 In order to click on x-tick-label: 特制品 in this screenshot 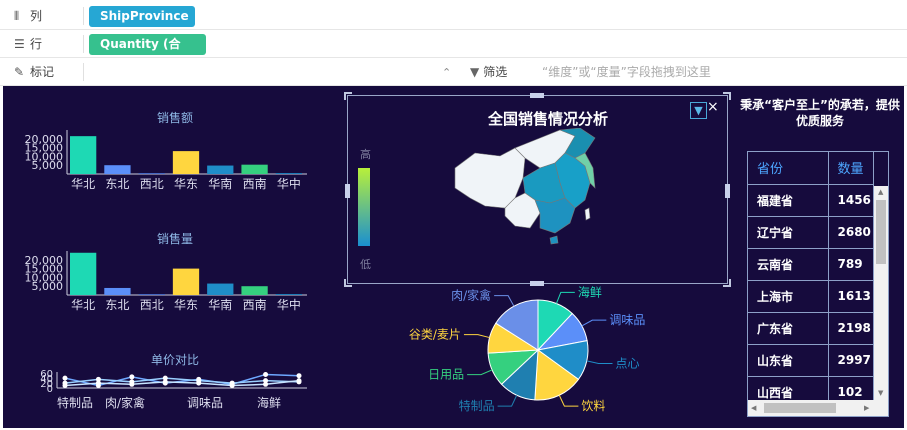, I will do `click(75, 402)`.